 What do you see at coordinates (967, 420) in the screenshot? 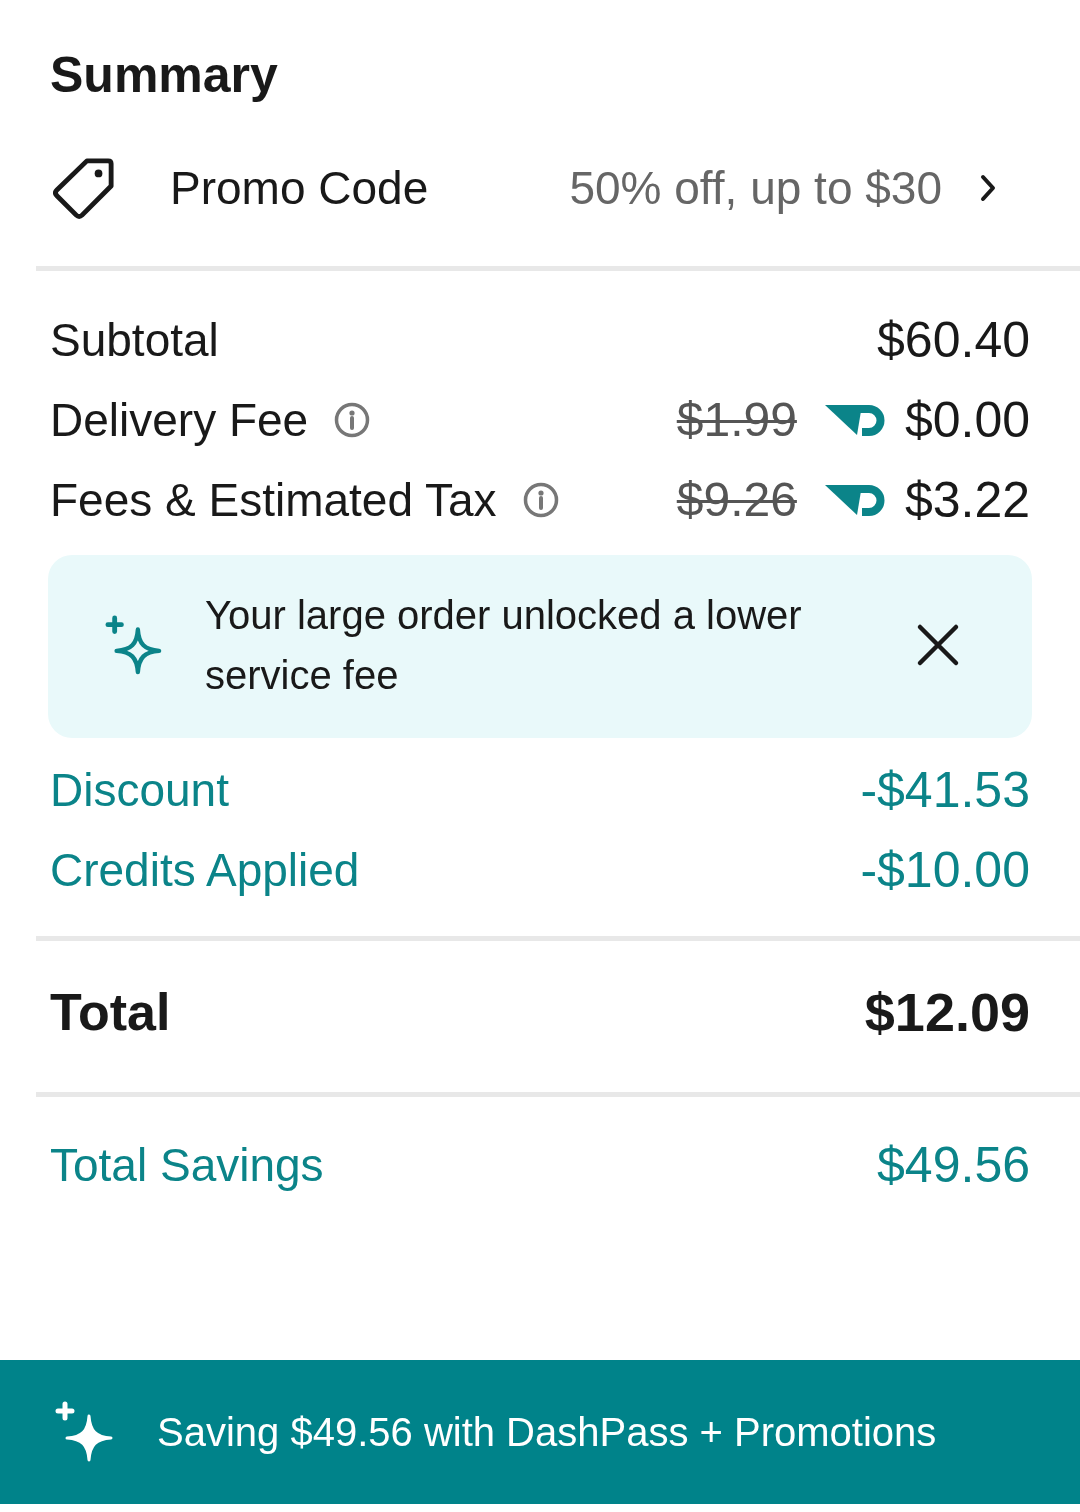
I see `line-item-amount: $0.00` at bounding box center [967, 420].